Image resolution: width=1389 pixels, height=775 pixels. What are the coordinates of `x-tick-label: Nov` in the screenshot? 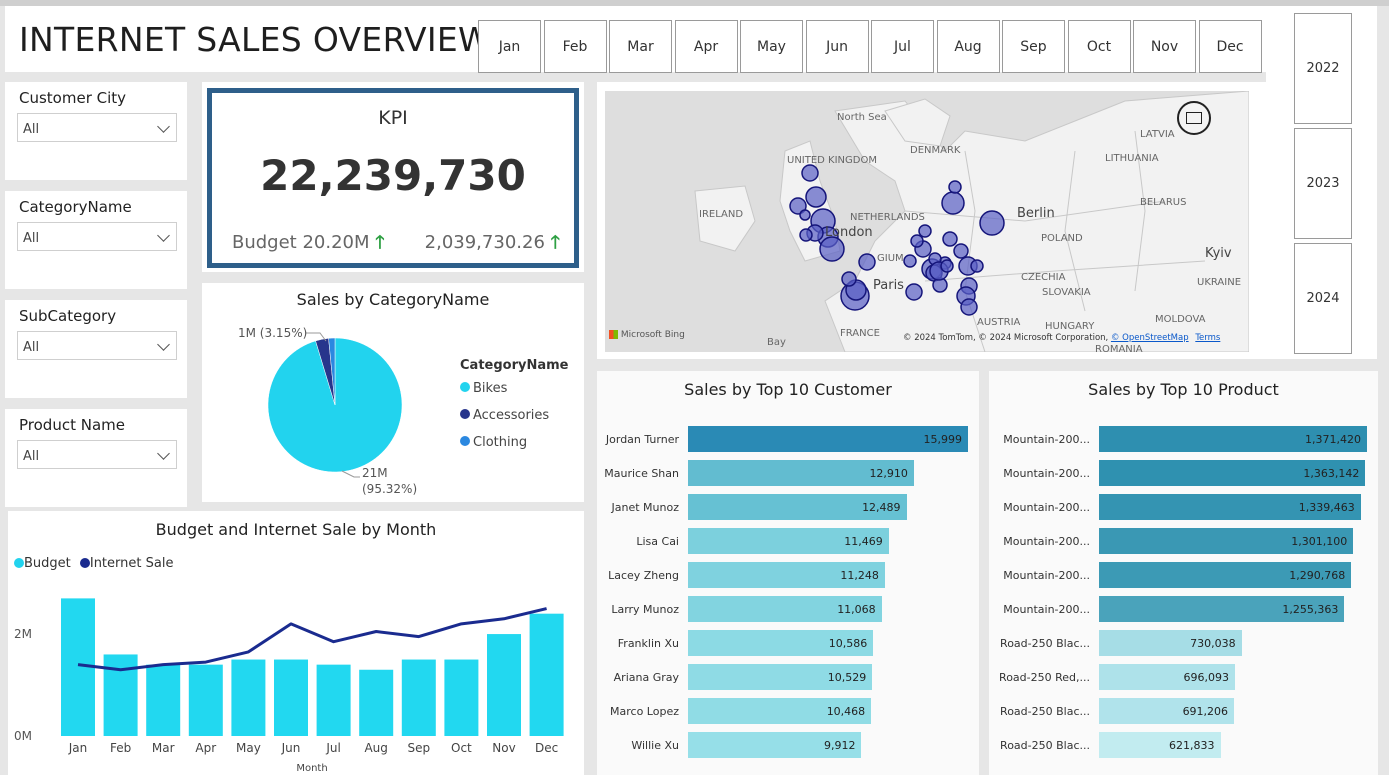 It's located at (503, 748).